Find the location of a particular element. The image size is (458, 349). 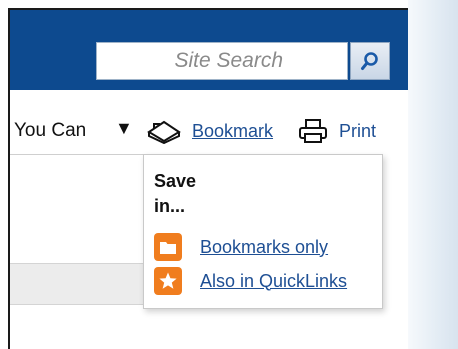

site-search-box is located at coordinates (222, 61).